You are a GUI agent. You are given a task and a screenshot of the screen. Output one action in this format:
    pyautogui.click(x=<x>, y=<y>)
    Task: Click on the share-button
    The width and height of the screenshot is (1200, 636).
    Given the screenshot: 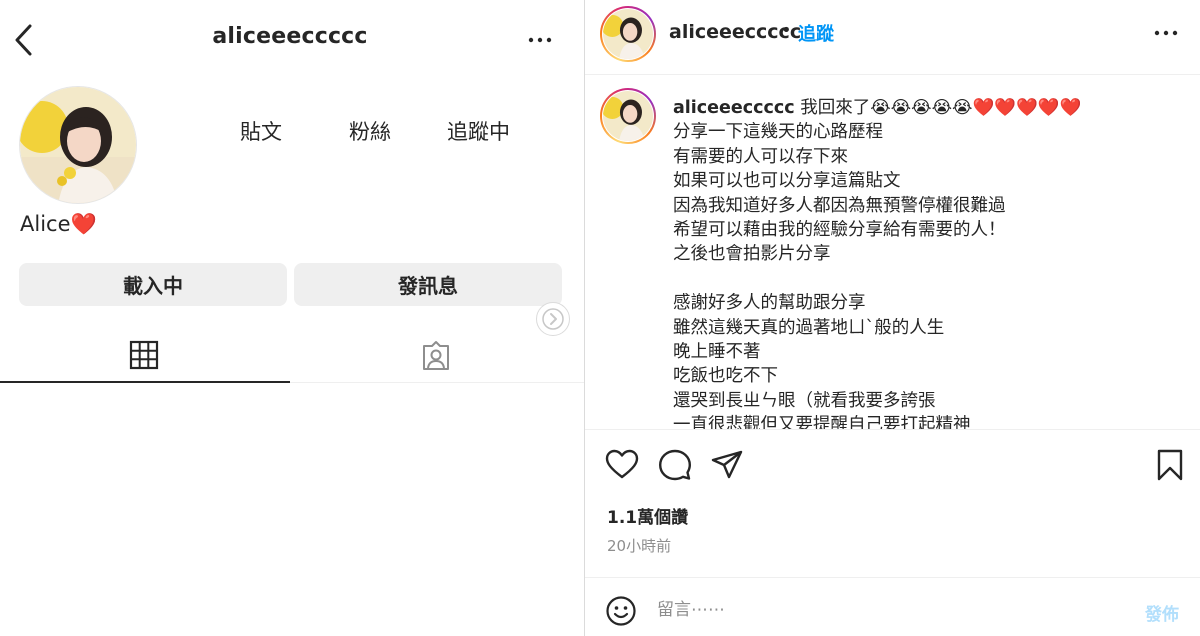 What is the action you would take?
    pyautogui.click(x=727, y=465)
    